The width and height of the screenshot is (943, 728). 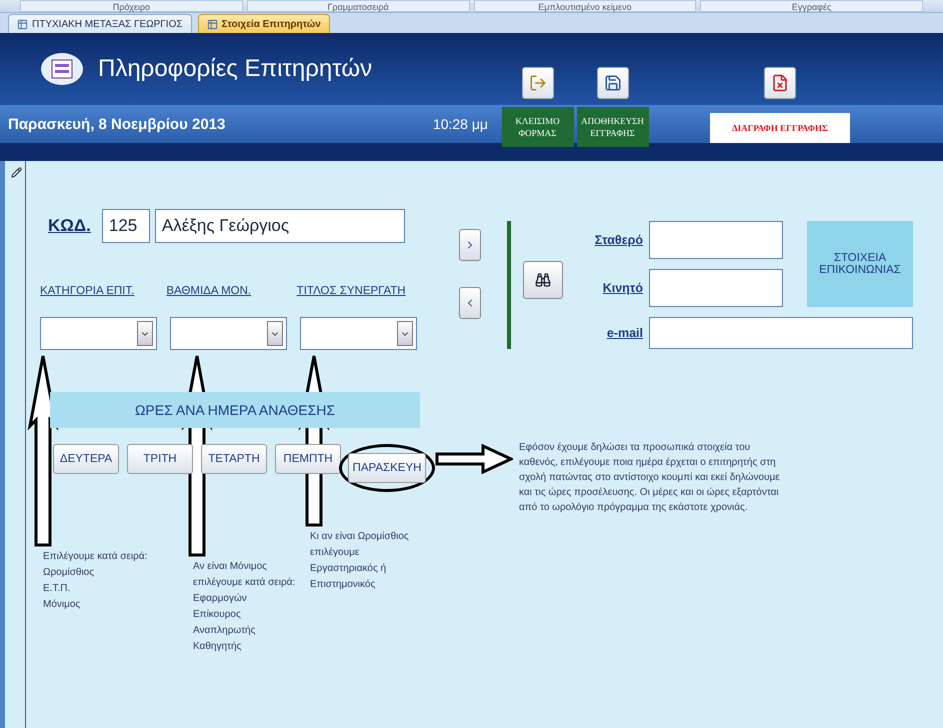 What do you see at coordinates (160, 459) in the screenshot?
I see `day-button: ΤΡΙΤΗ` at bounding box center [160, 459].